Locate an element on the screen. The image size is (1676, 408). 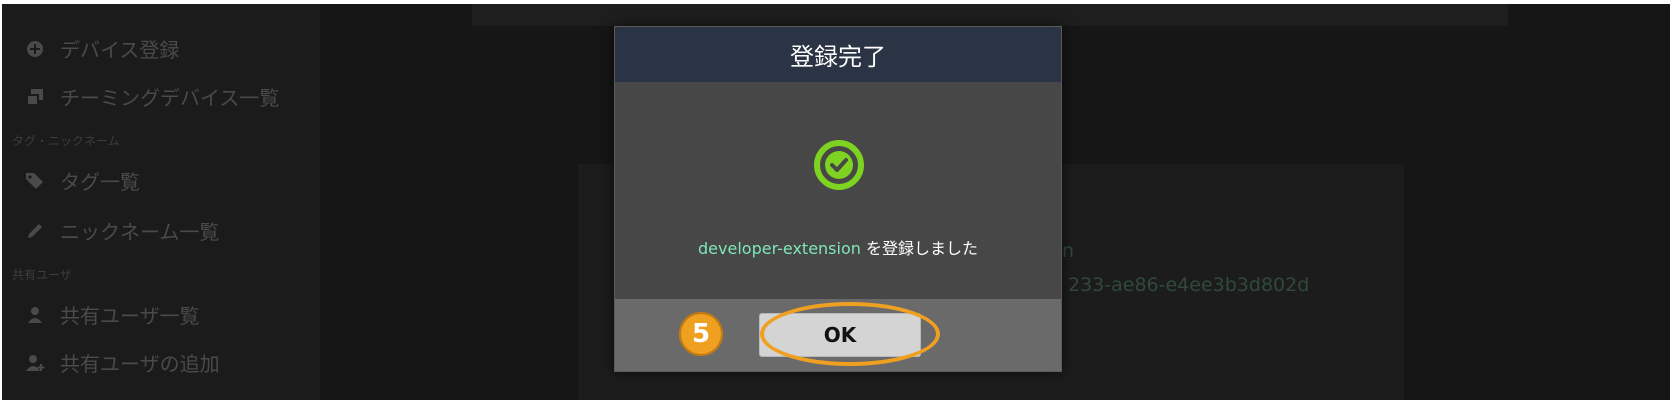
sidebar-item-device-register: デバイス登録 is located at coordinates (101, 48).